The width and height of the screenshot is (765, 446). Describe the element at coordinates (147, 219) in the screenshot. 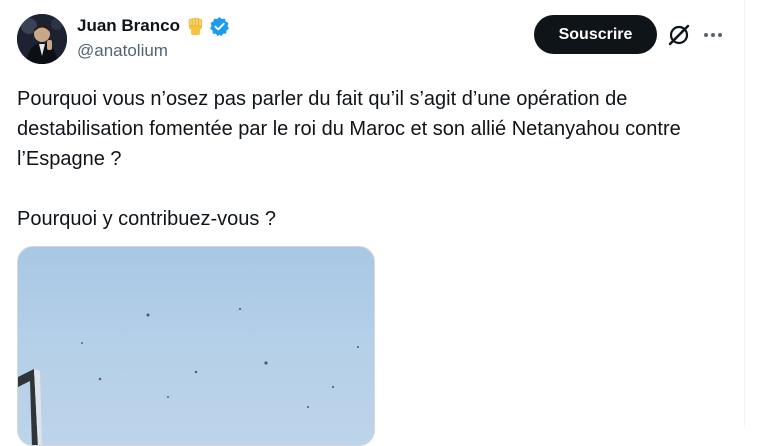

I see `tweet-text-paragraph-2: Pourquoi y contribuez-vous ?` at that location.